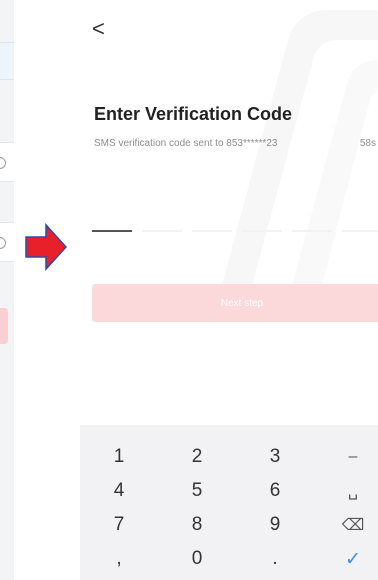  Describe the element at coordinates (275, 559) in the screenshot. I see `key-period: .` at that location.